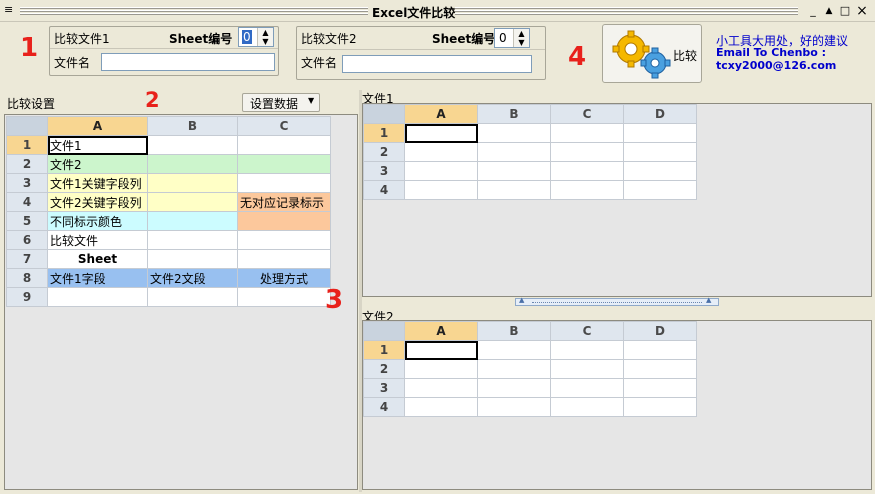 This screenshot has width=875, height=494. I want to click on restore-button: ▲, so click(829, 11).